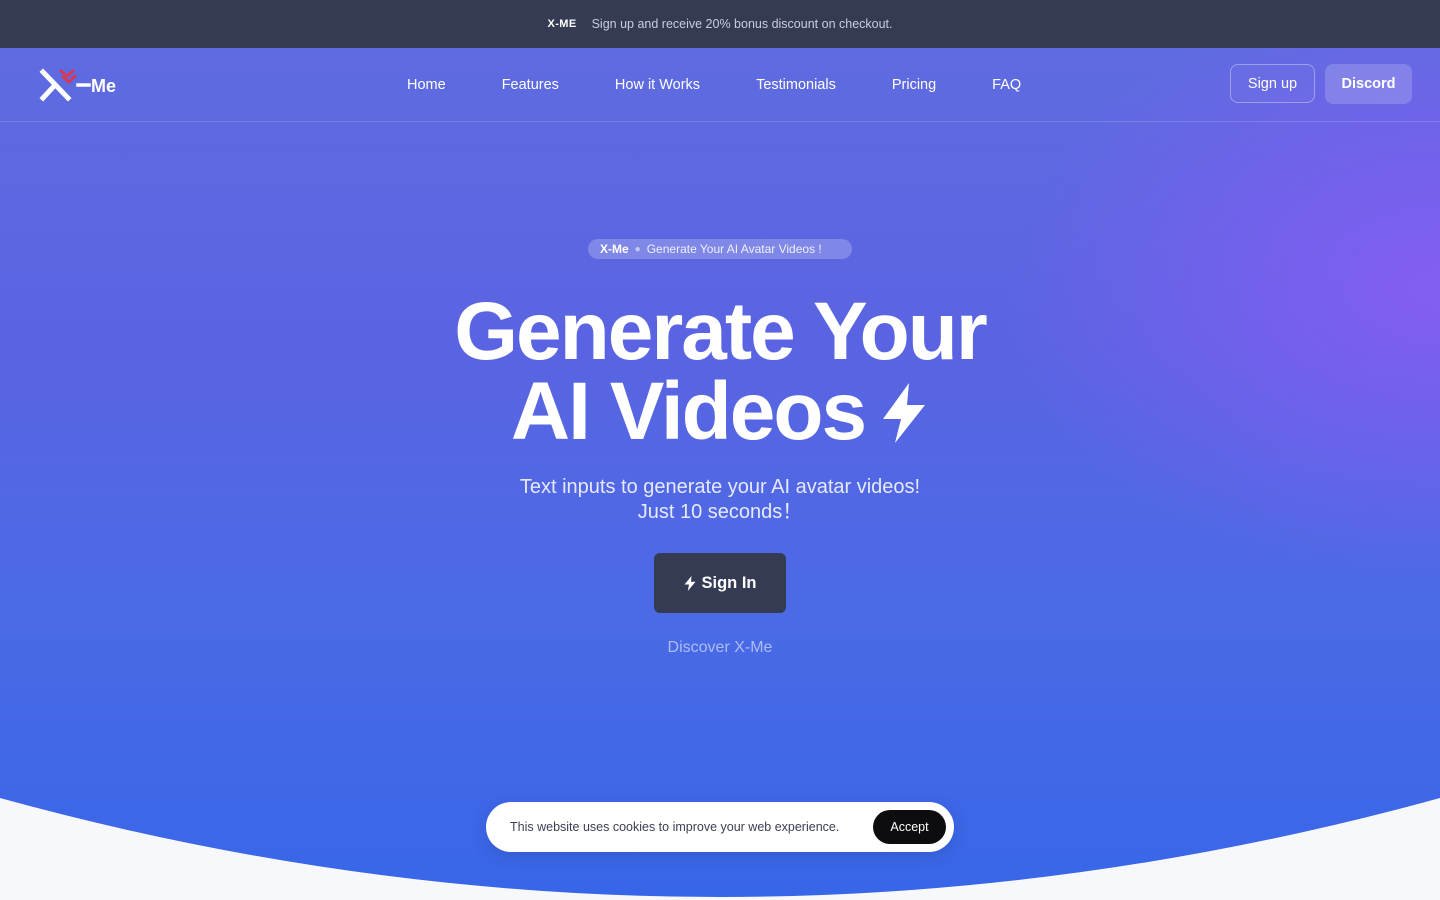  I want to click on logo: Me, so click(87, 85).